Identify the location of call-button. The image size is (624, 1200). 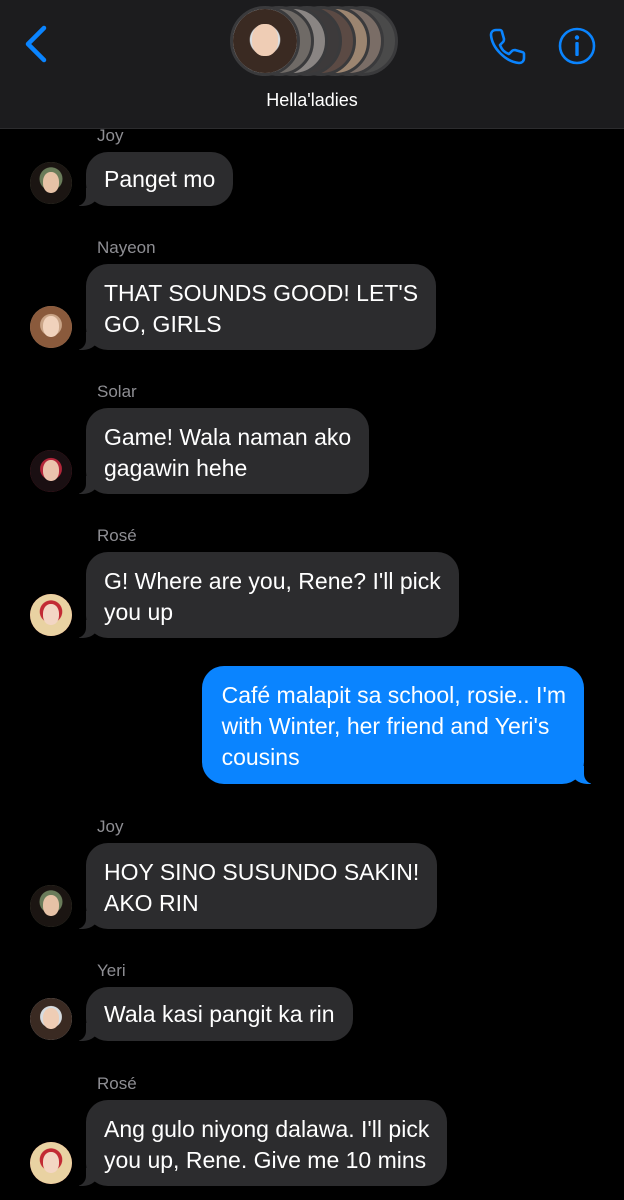
(508, 46).